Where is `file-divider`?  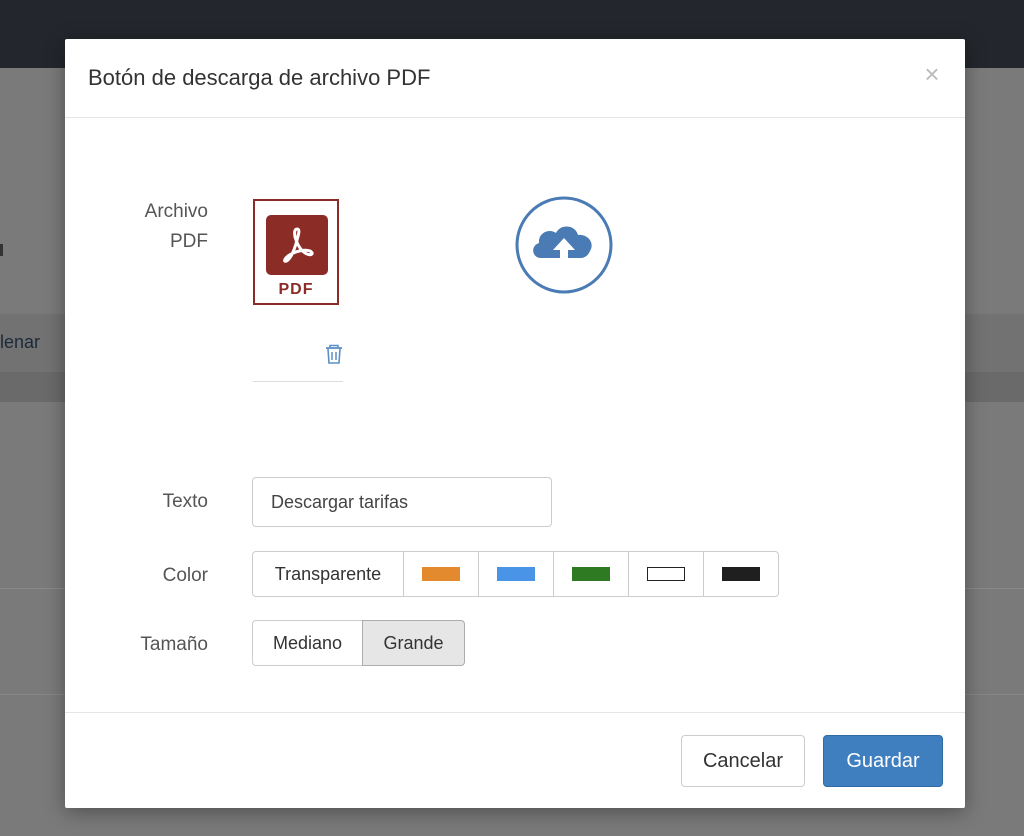 file-divider is located at coordinates (298, 381).